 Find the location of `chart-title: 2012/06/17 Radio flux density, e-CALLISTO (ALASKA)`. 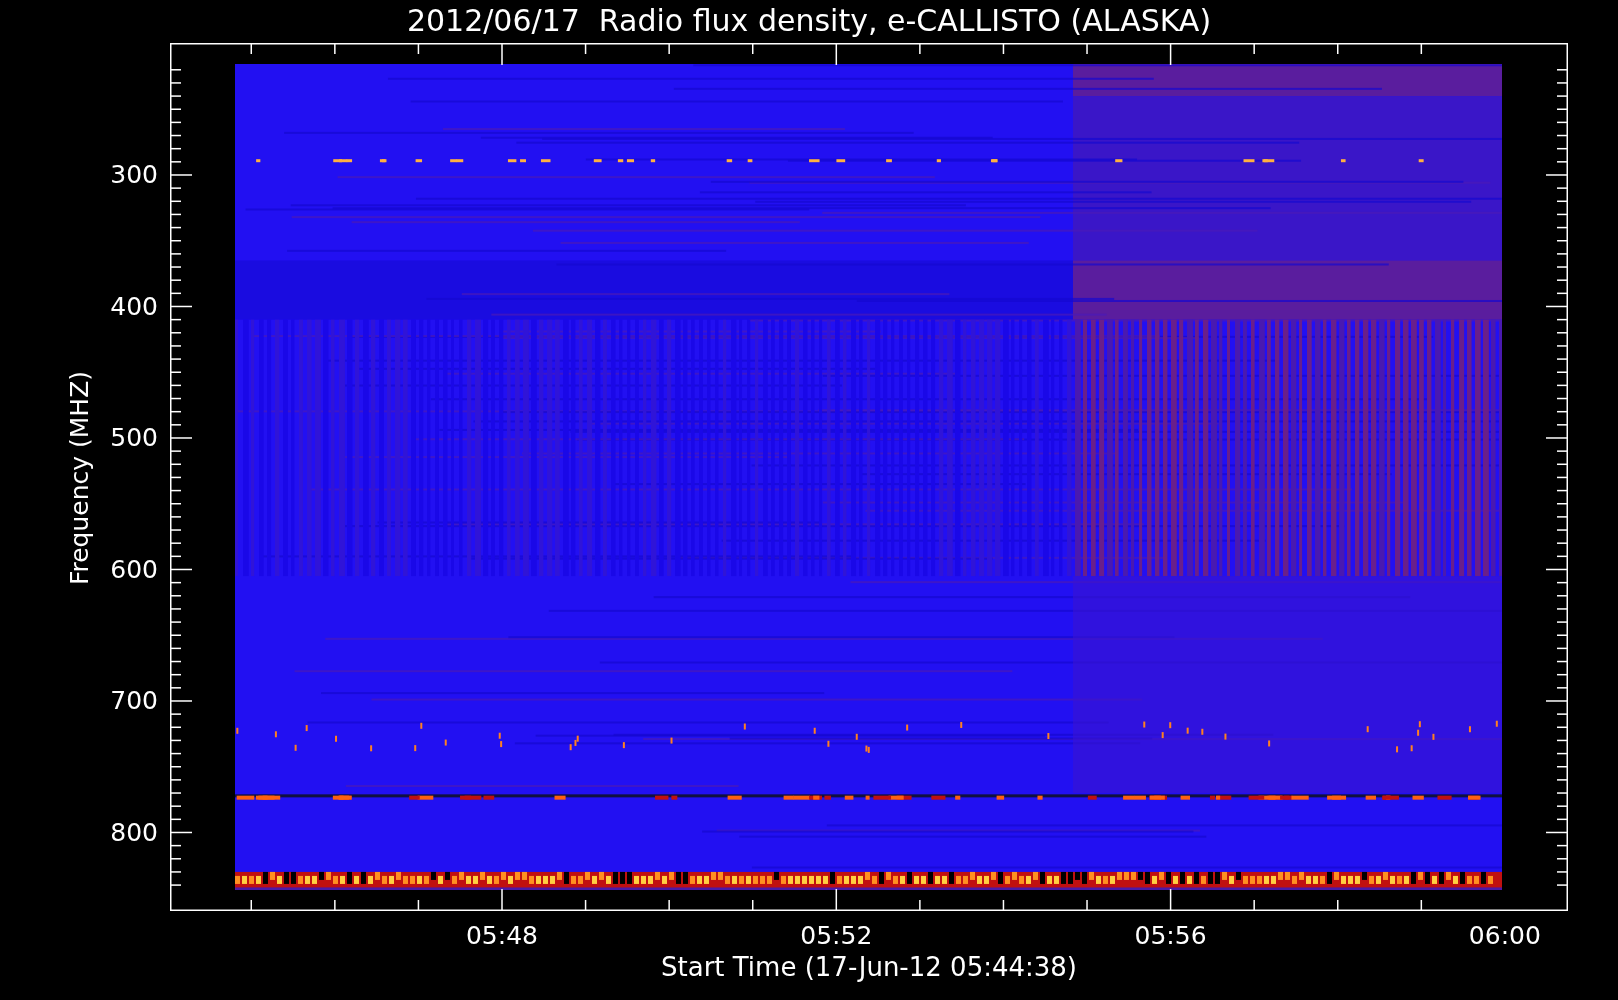

chart-title: 2012/06/17 Radio flux density, e-CALLISTO (ALASKA) is located at coordinates (809, 21).